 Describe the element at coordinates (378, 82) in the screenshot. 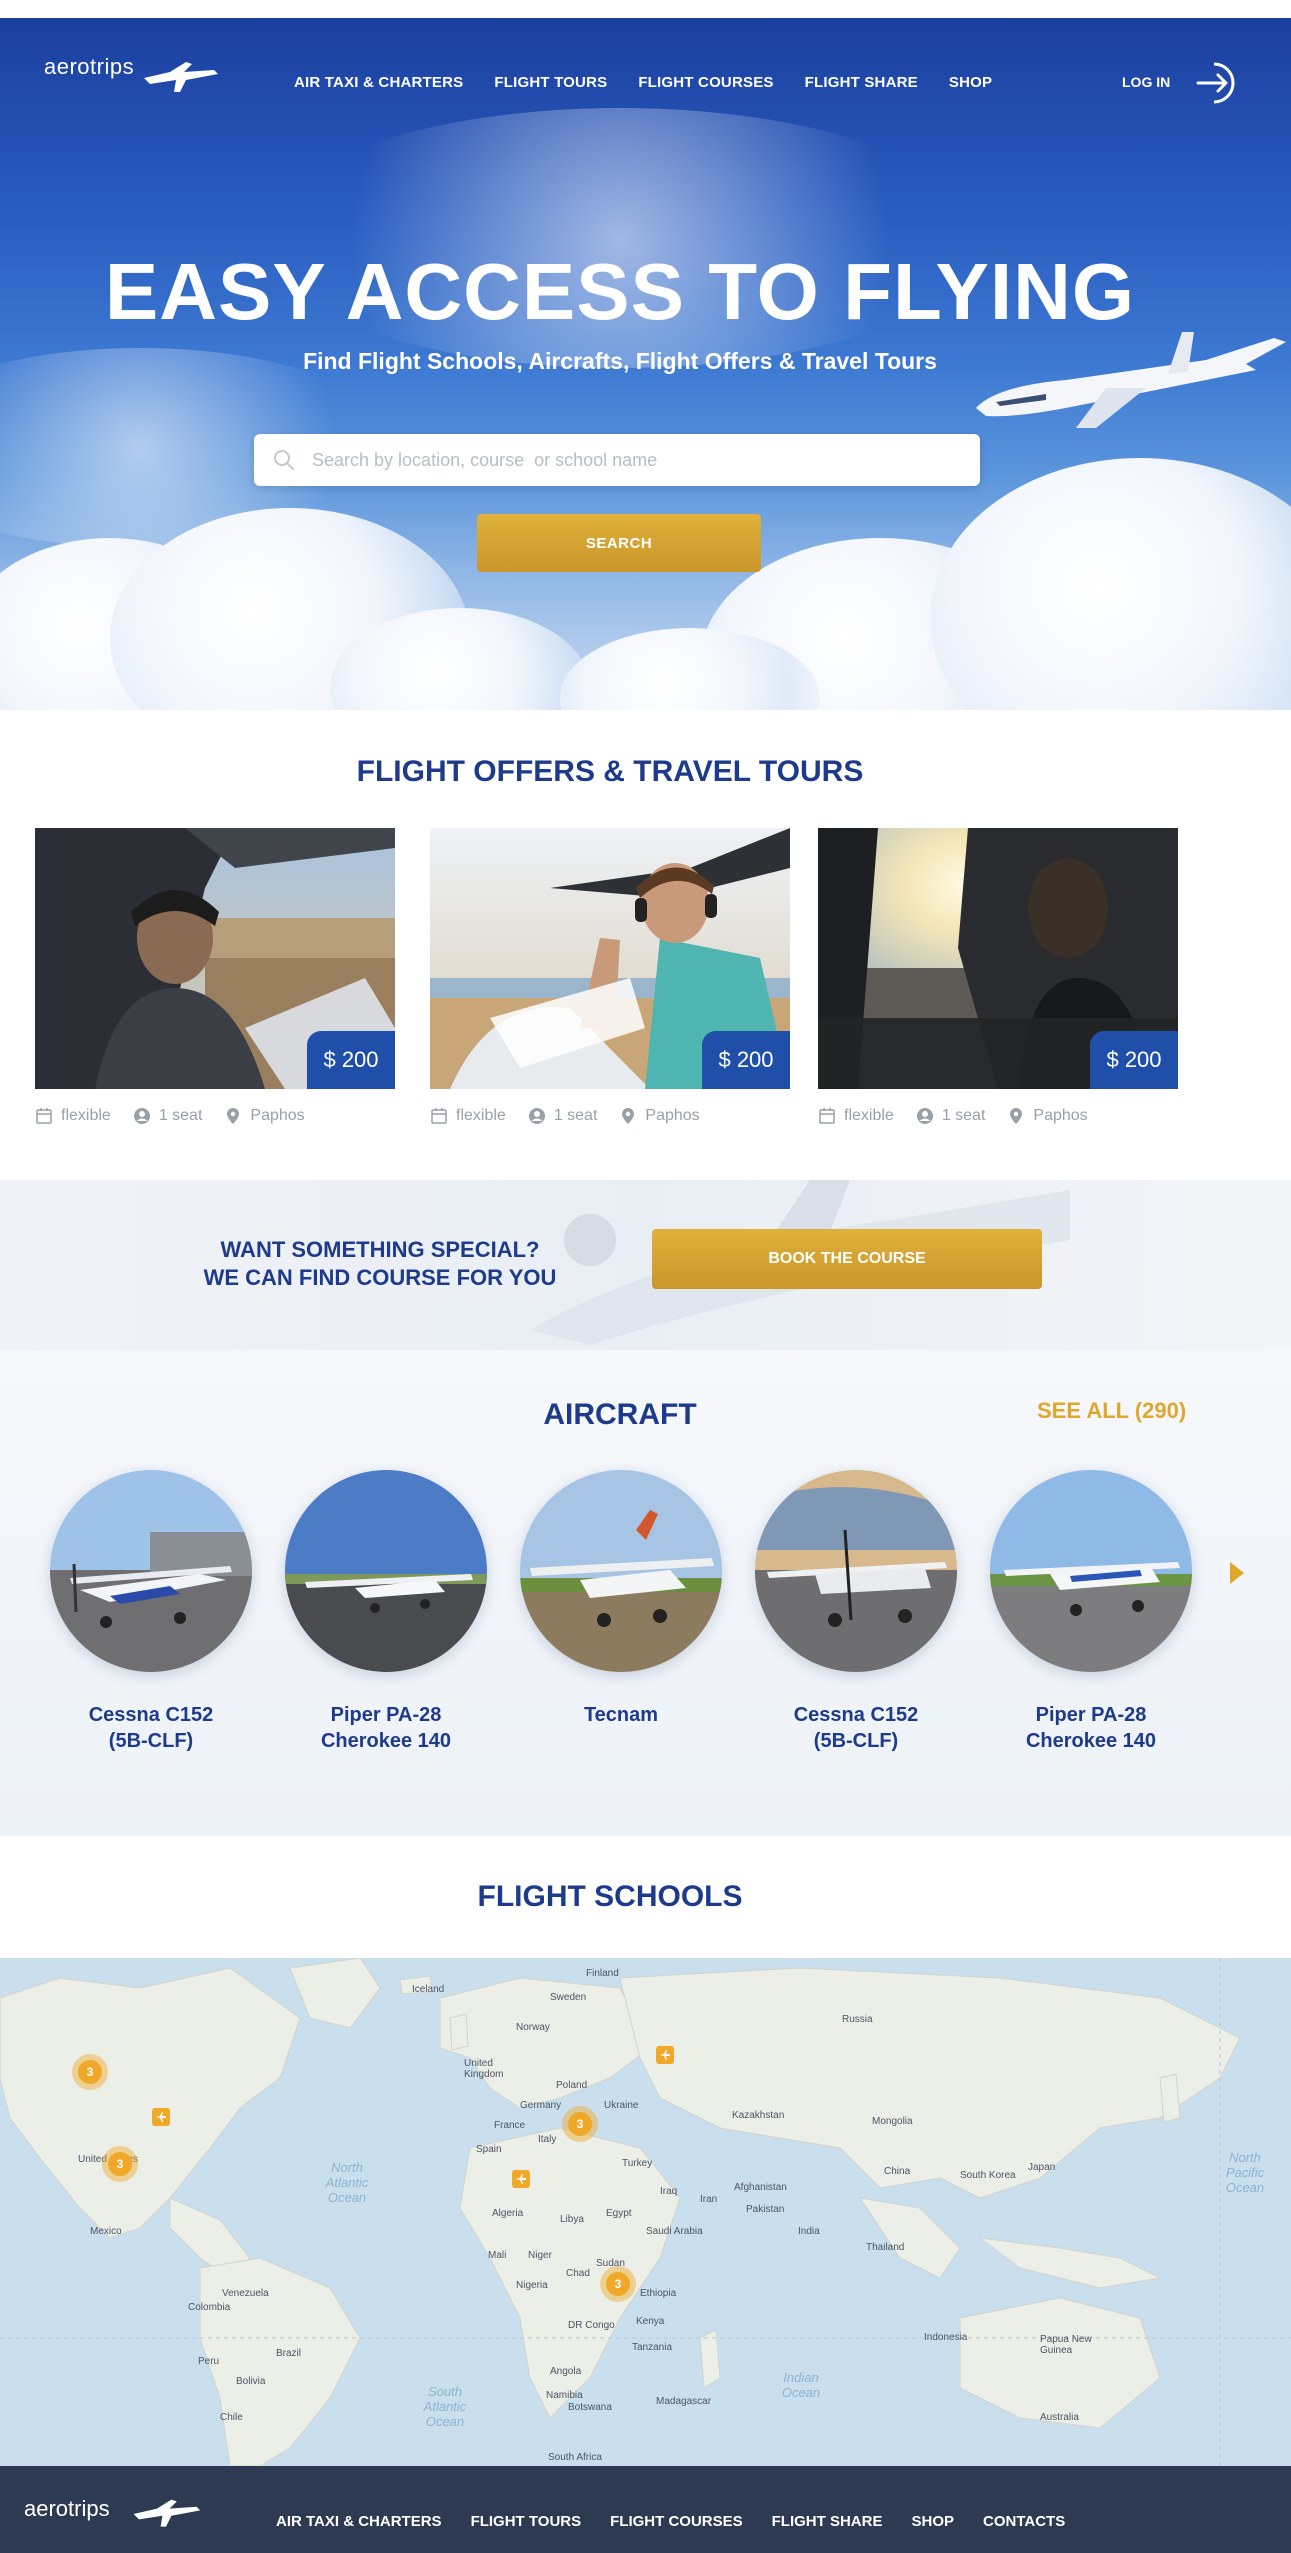

I see `nav-item-air-taxi: AIR TAXI & CHARTERS` at that location.